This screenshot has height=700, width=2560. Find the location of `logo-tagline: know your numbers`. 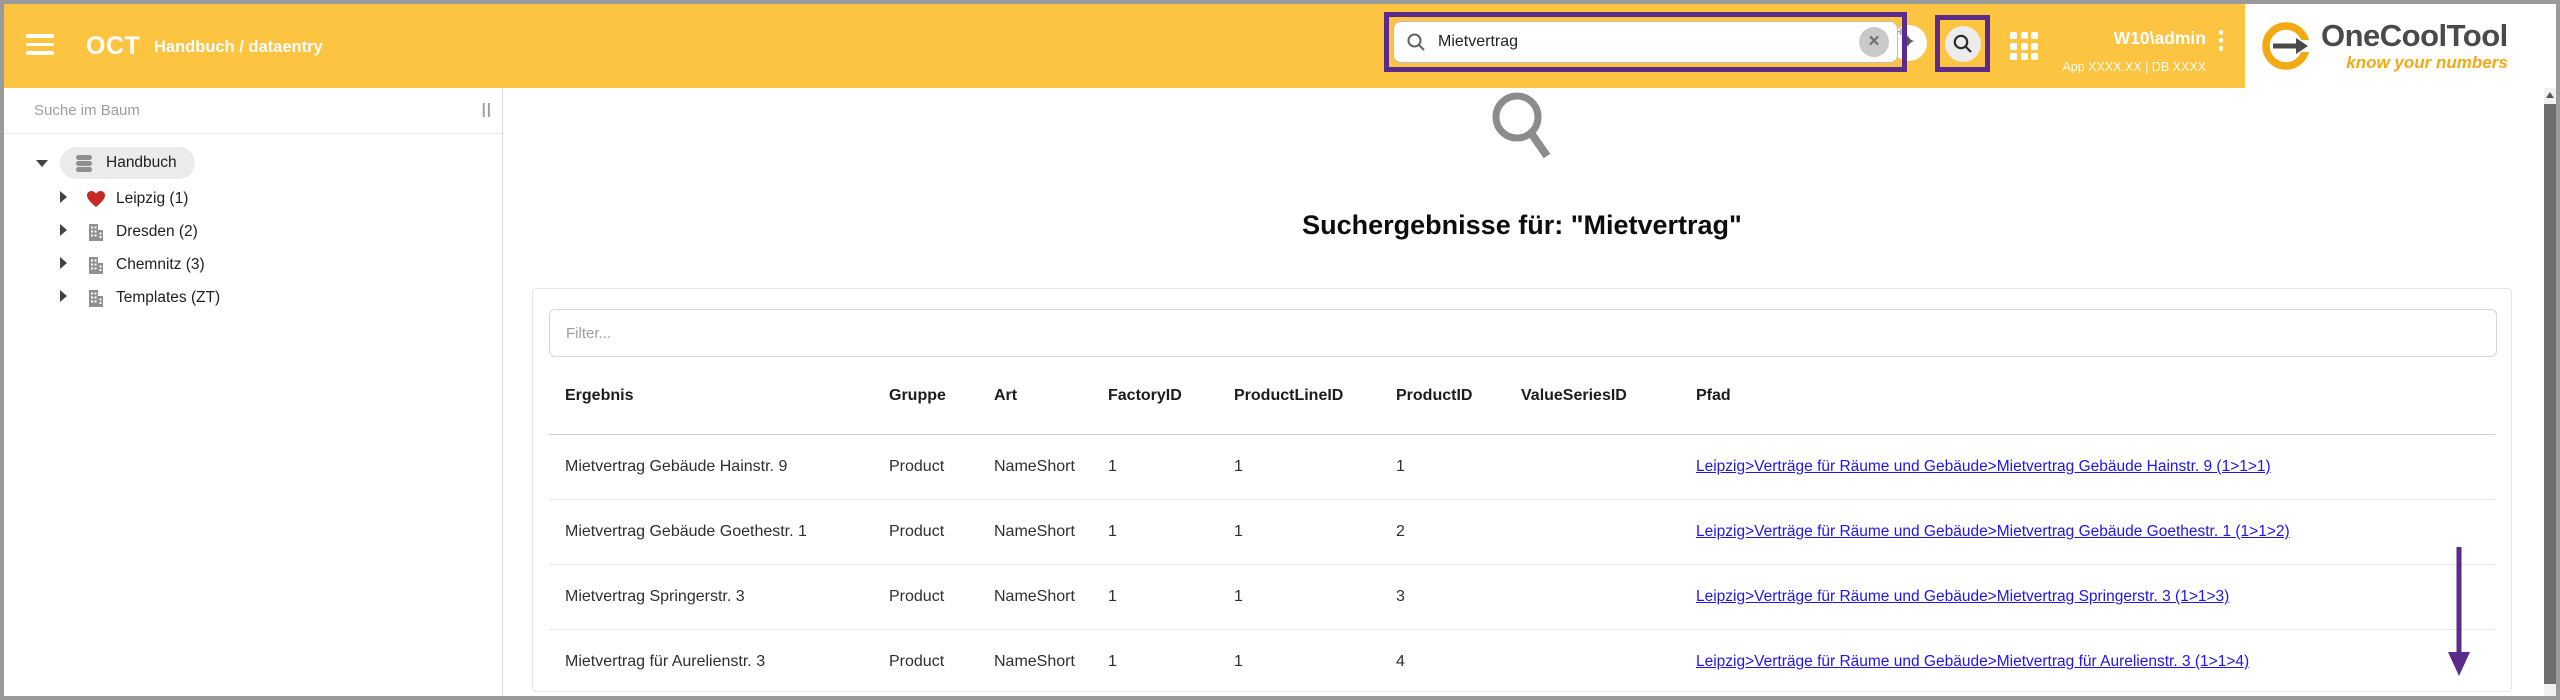

logo-tagline: know your numbers is located at coordinates (2427, 62).